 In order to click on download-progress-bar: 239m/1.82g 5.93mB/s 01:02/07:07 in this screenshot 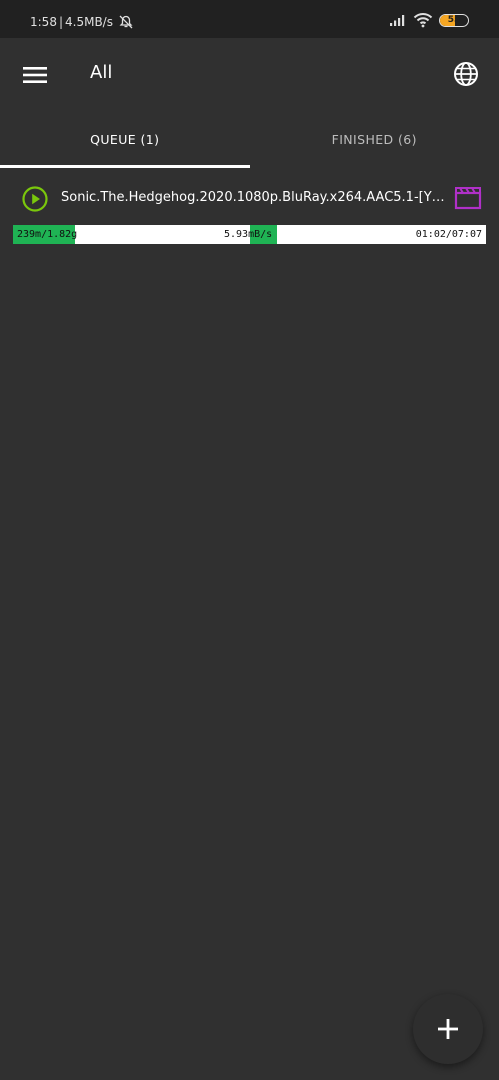, I will do `click(249, 234)`.